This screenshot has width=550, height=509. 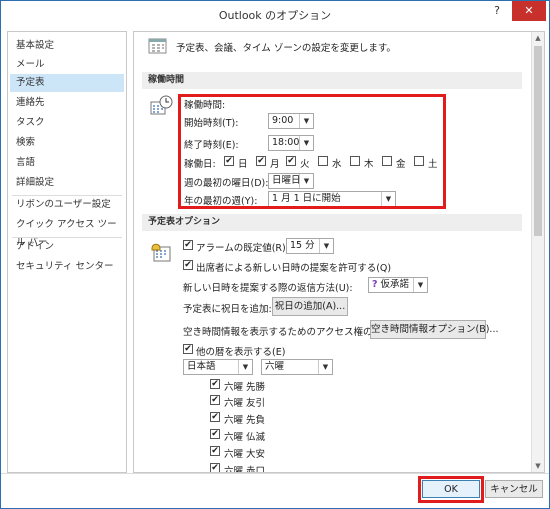 What do you see at coordinates (188, 349) in the screenshot?
I see `alt-calendar-checkbox: ✔` at bounding box center [188, 349].